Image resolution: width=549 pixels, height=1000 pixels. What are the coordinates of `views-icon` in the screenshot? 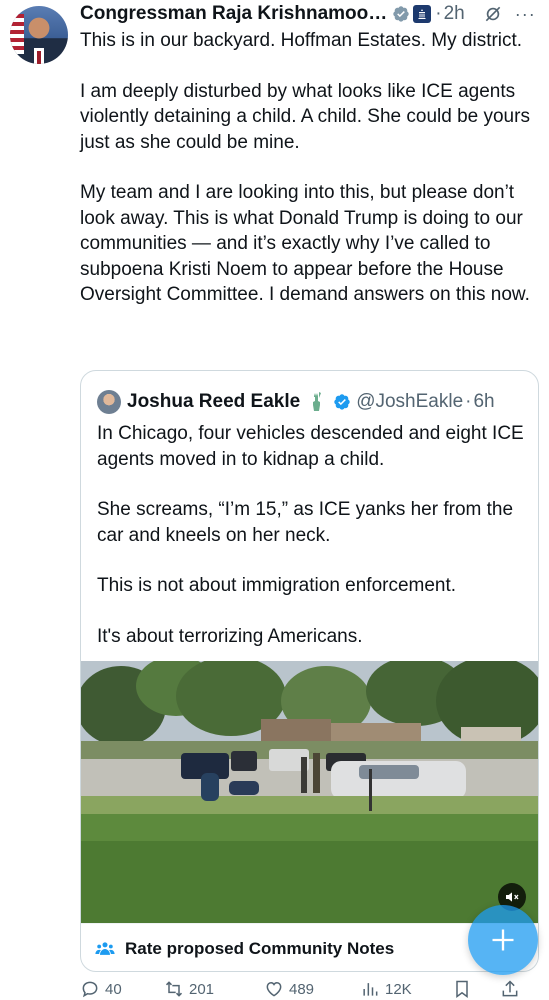 It's located at (370, 989).